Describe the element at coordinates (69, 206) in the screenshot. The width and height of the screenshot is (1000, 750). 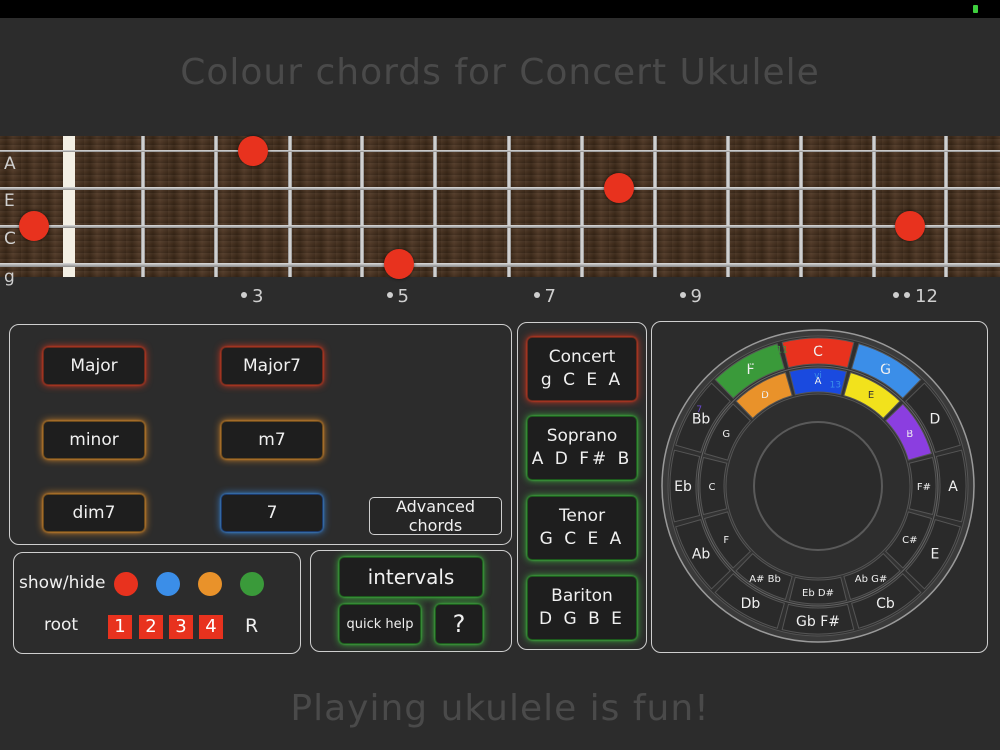
I see `nut` at that location.